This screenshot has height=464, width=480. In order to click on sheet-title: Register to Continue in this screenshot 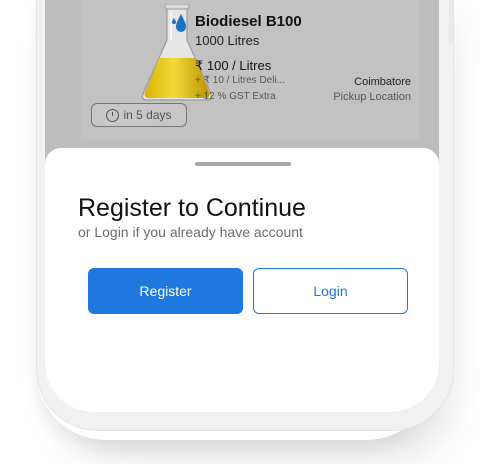, I will do `click(192, 208)`.